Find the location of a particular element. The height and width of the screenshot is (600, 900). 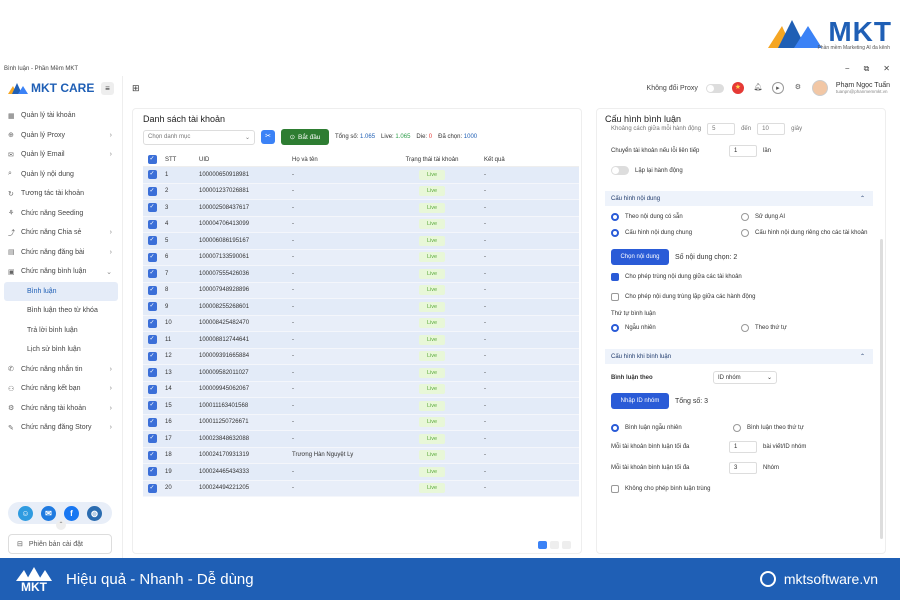

sidebar-item-account-func: ⚙ Chức năng tài khoản › is located at coordinates (61, 409).